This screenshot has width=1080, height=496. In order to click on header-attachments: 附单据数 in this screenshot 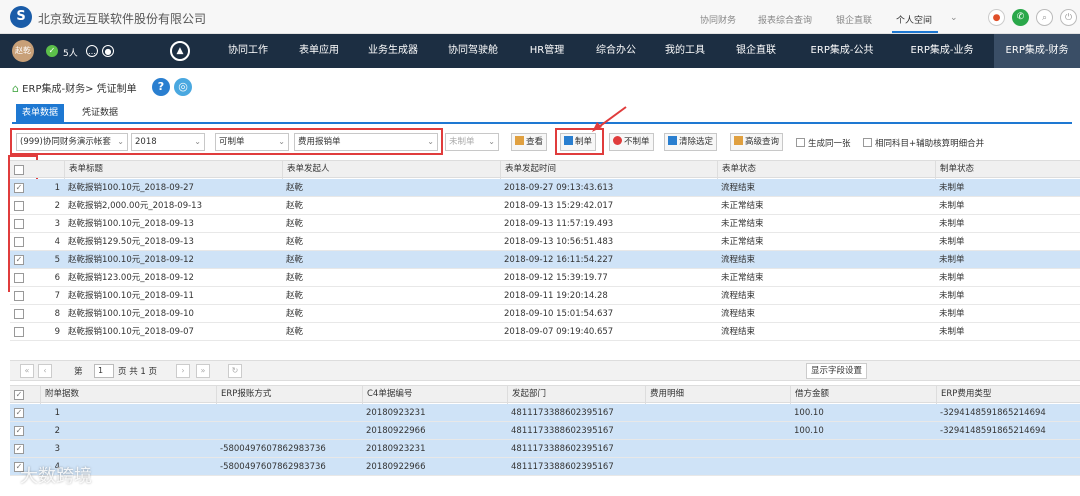, I will do `click(128, 395)`.